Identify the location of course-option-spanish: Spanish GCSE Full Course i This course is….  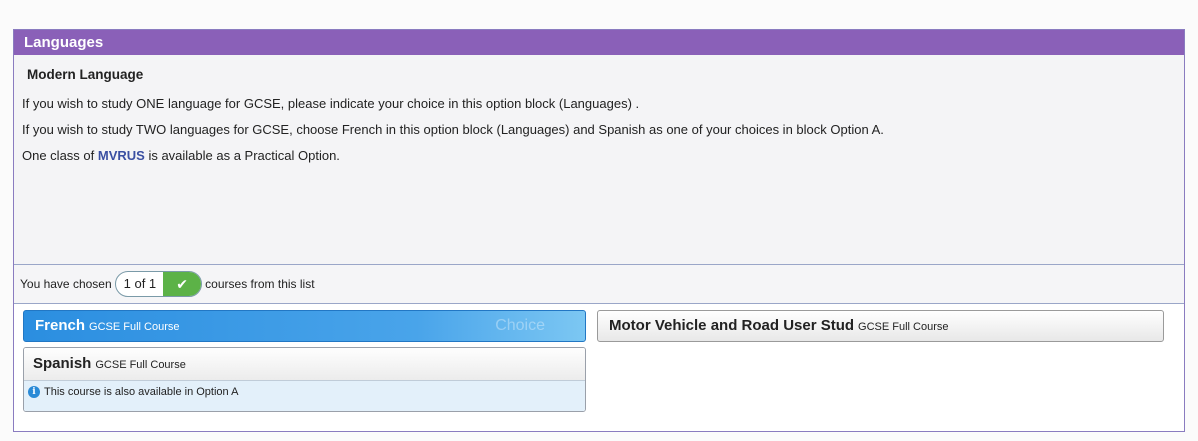
(304, 379).